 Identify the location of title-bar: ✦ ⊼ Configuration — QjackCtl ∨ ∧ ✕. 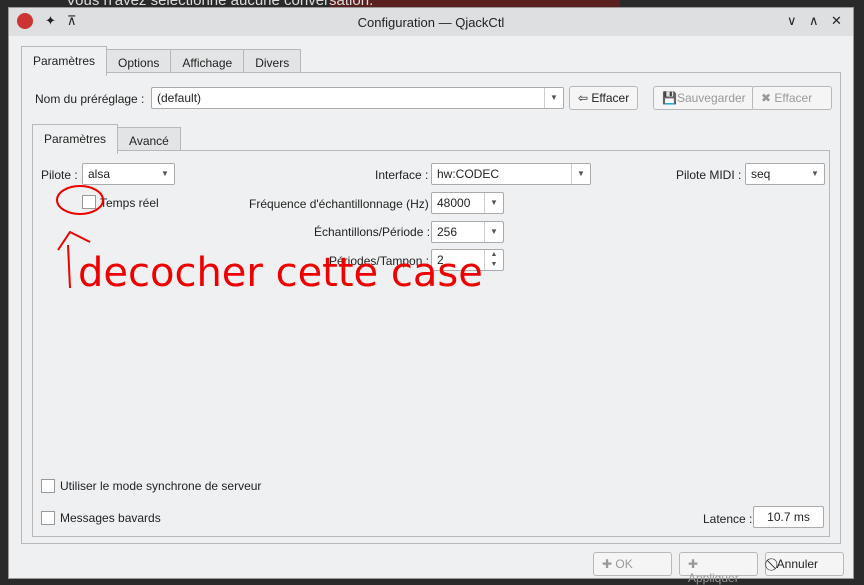
(431, 22).